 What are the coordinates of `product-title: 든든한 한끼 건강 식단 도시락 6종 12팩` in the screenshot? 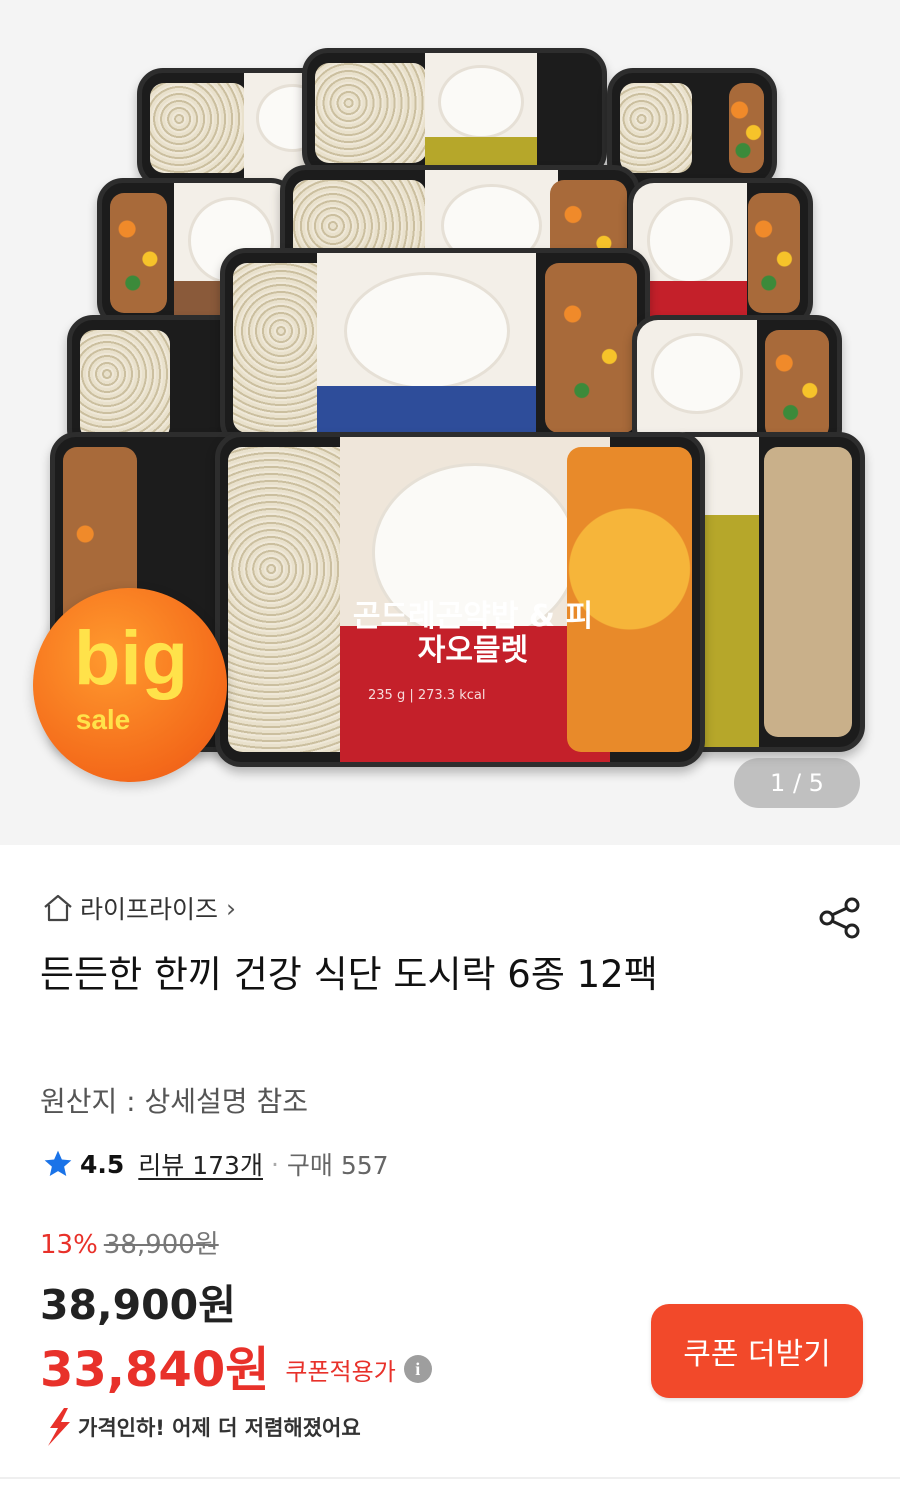 It's located at (349, 974).